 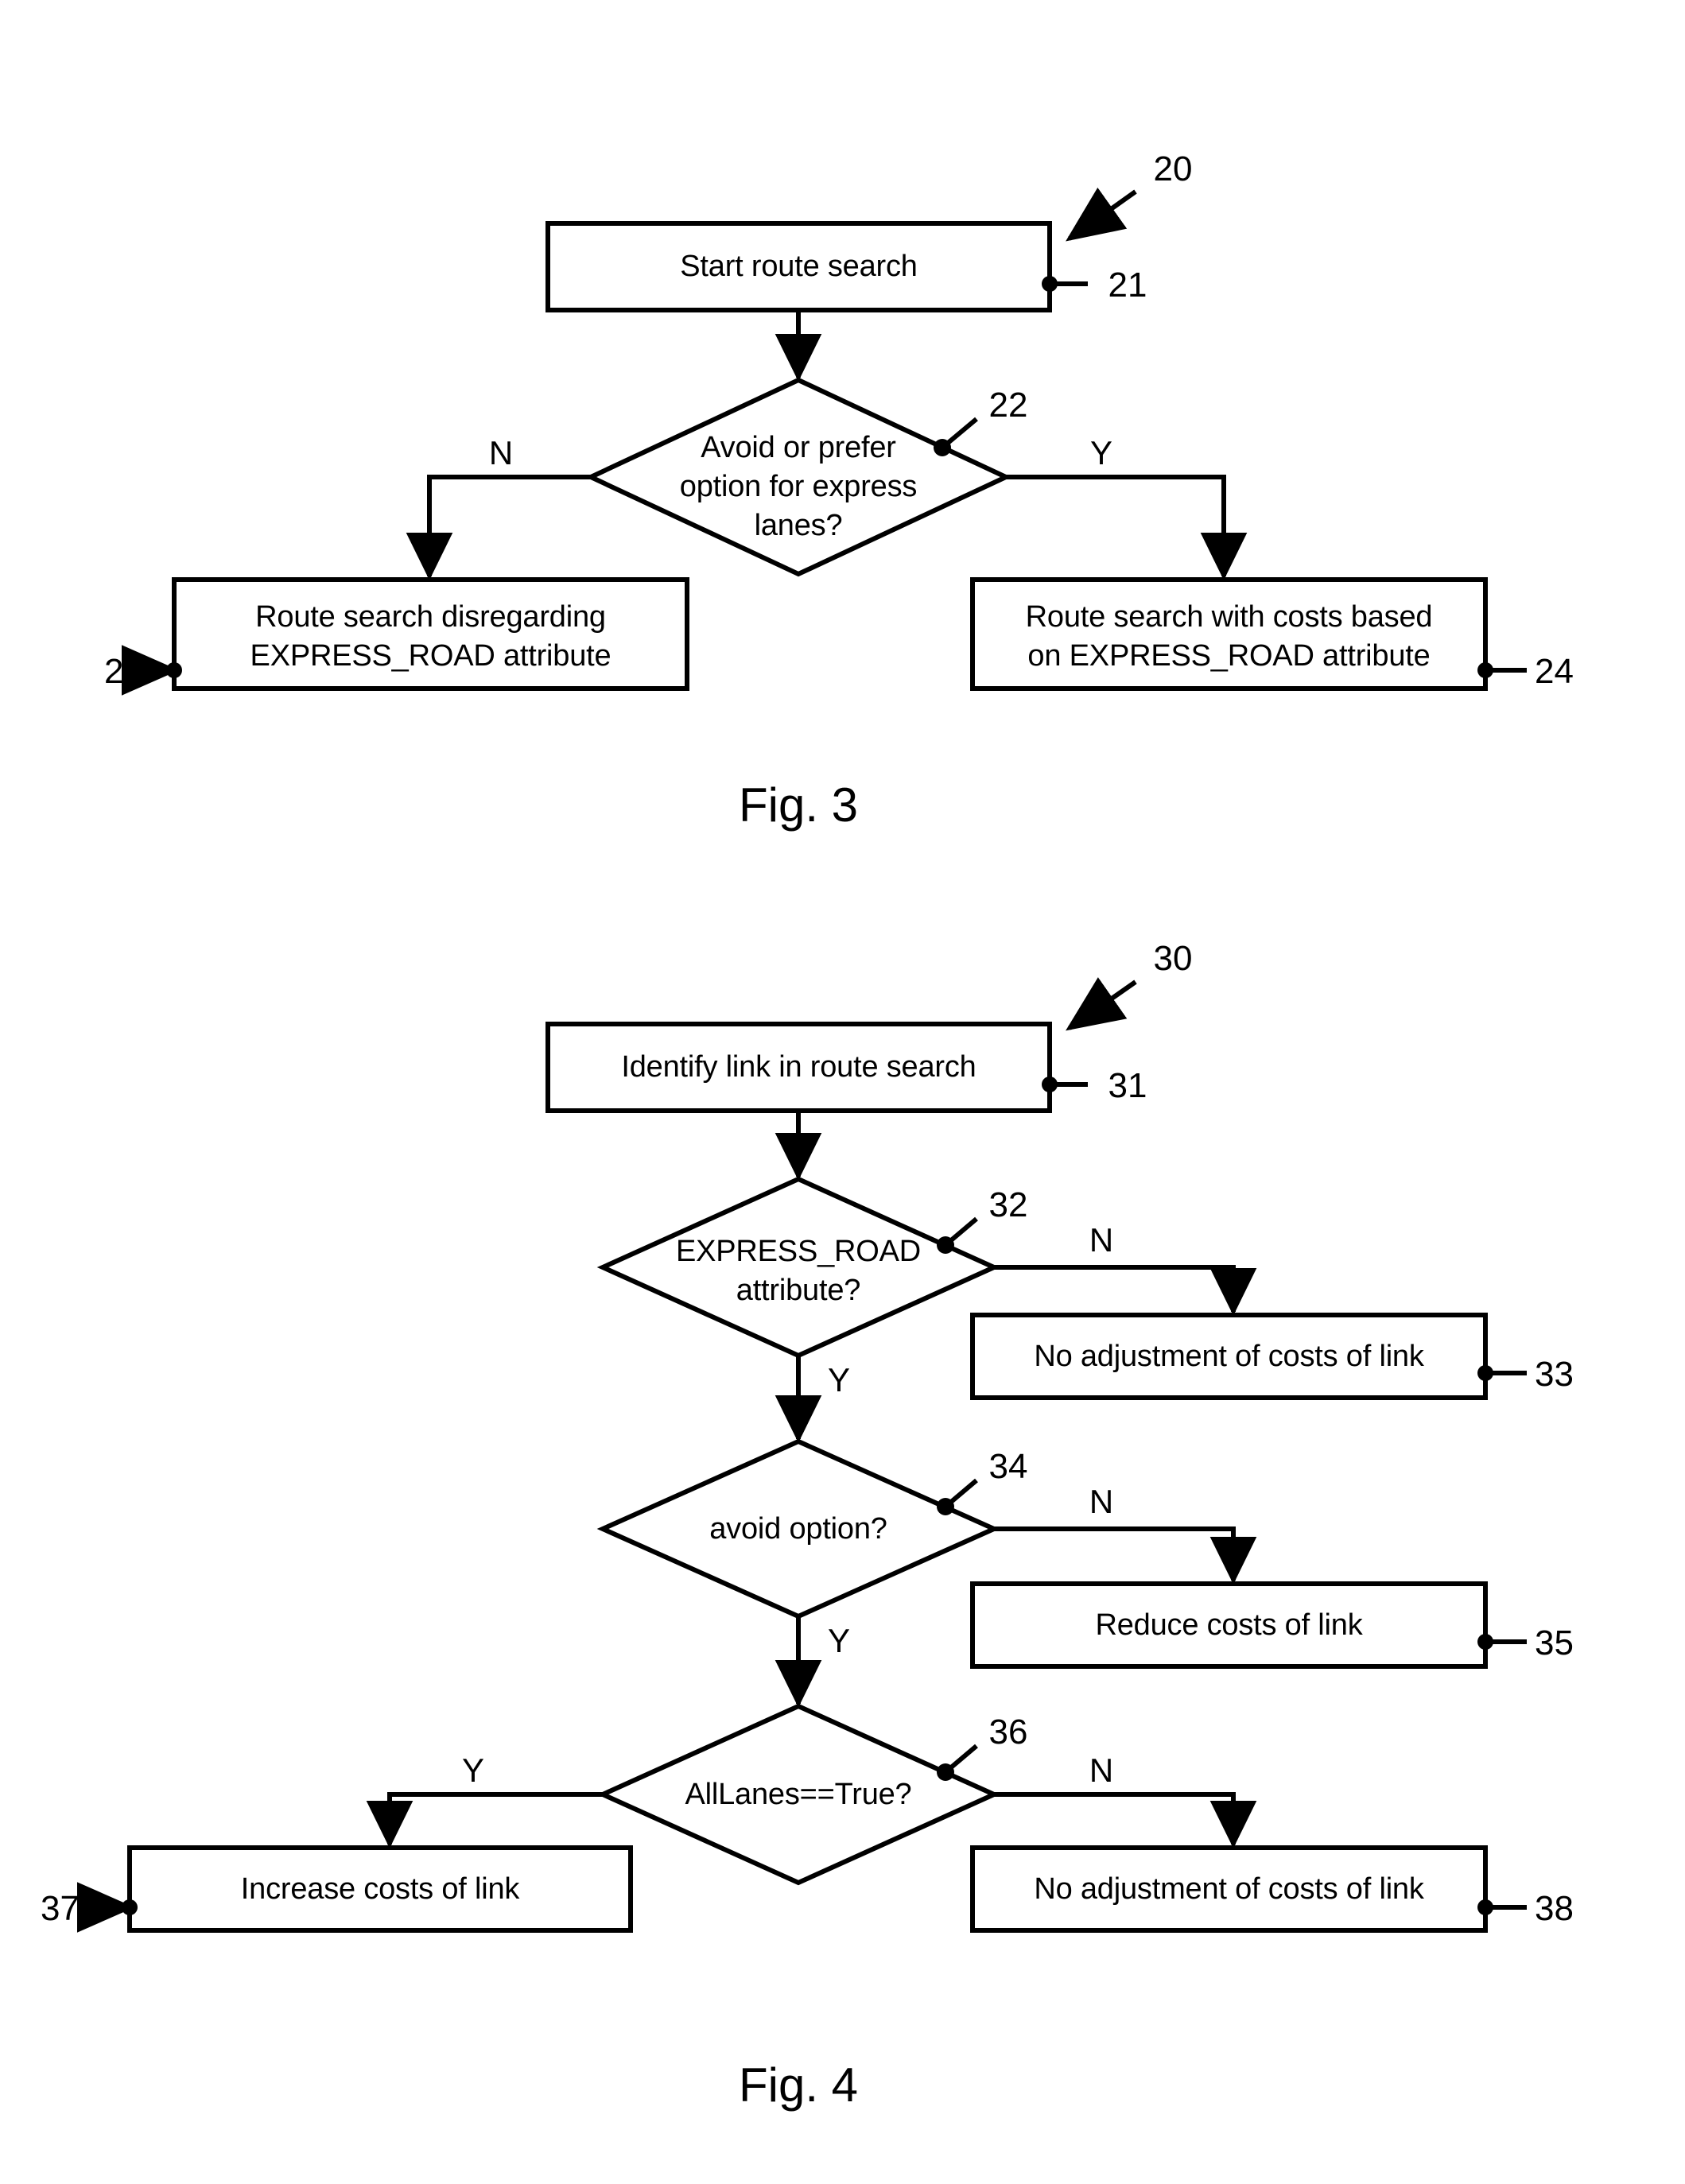 I want to click on ref-number-22: 22, so click(x=1008, y=405).